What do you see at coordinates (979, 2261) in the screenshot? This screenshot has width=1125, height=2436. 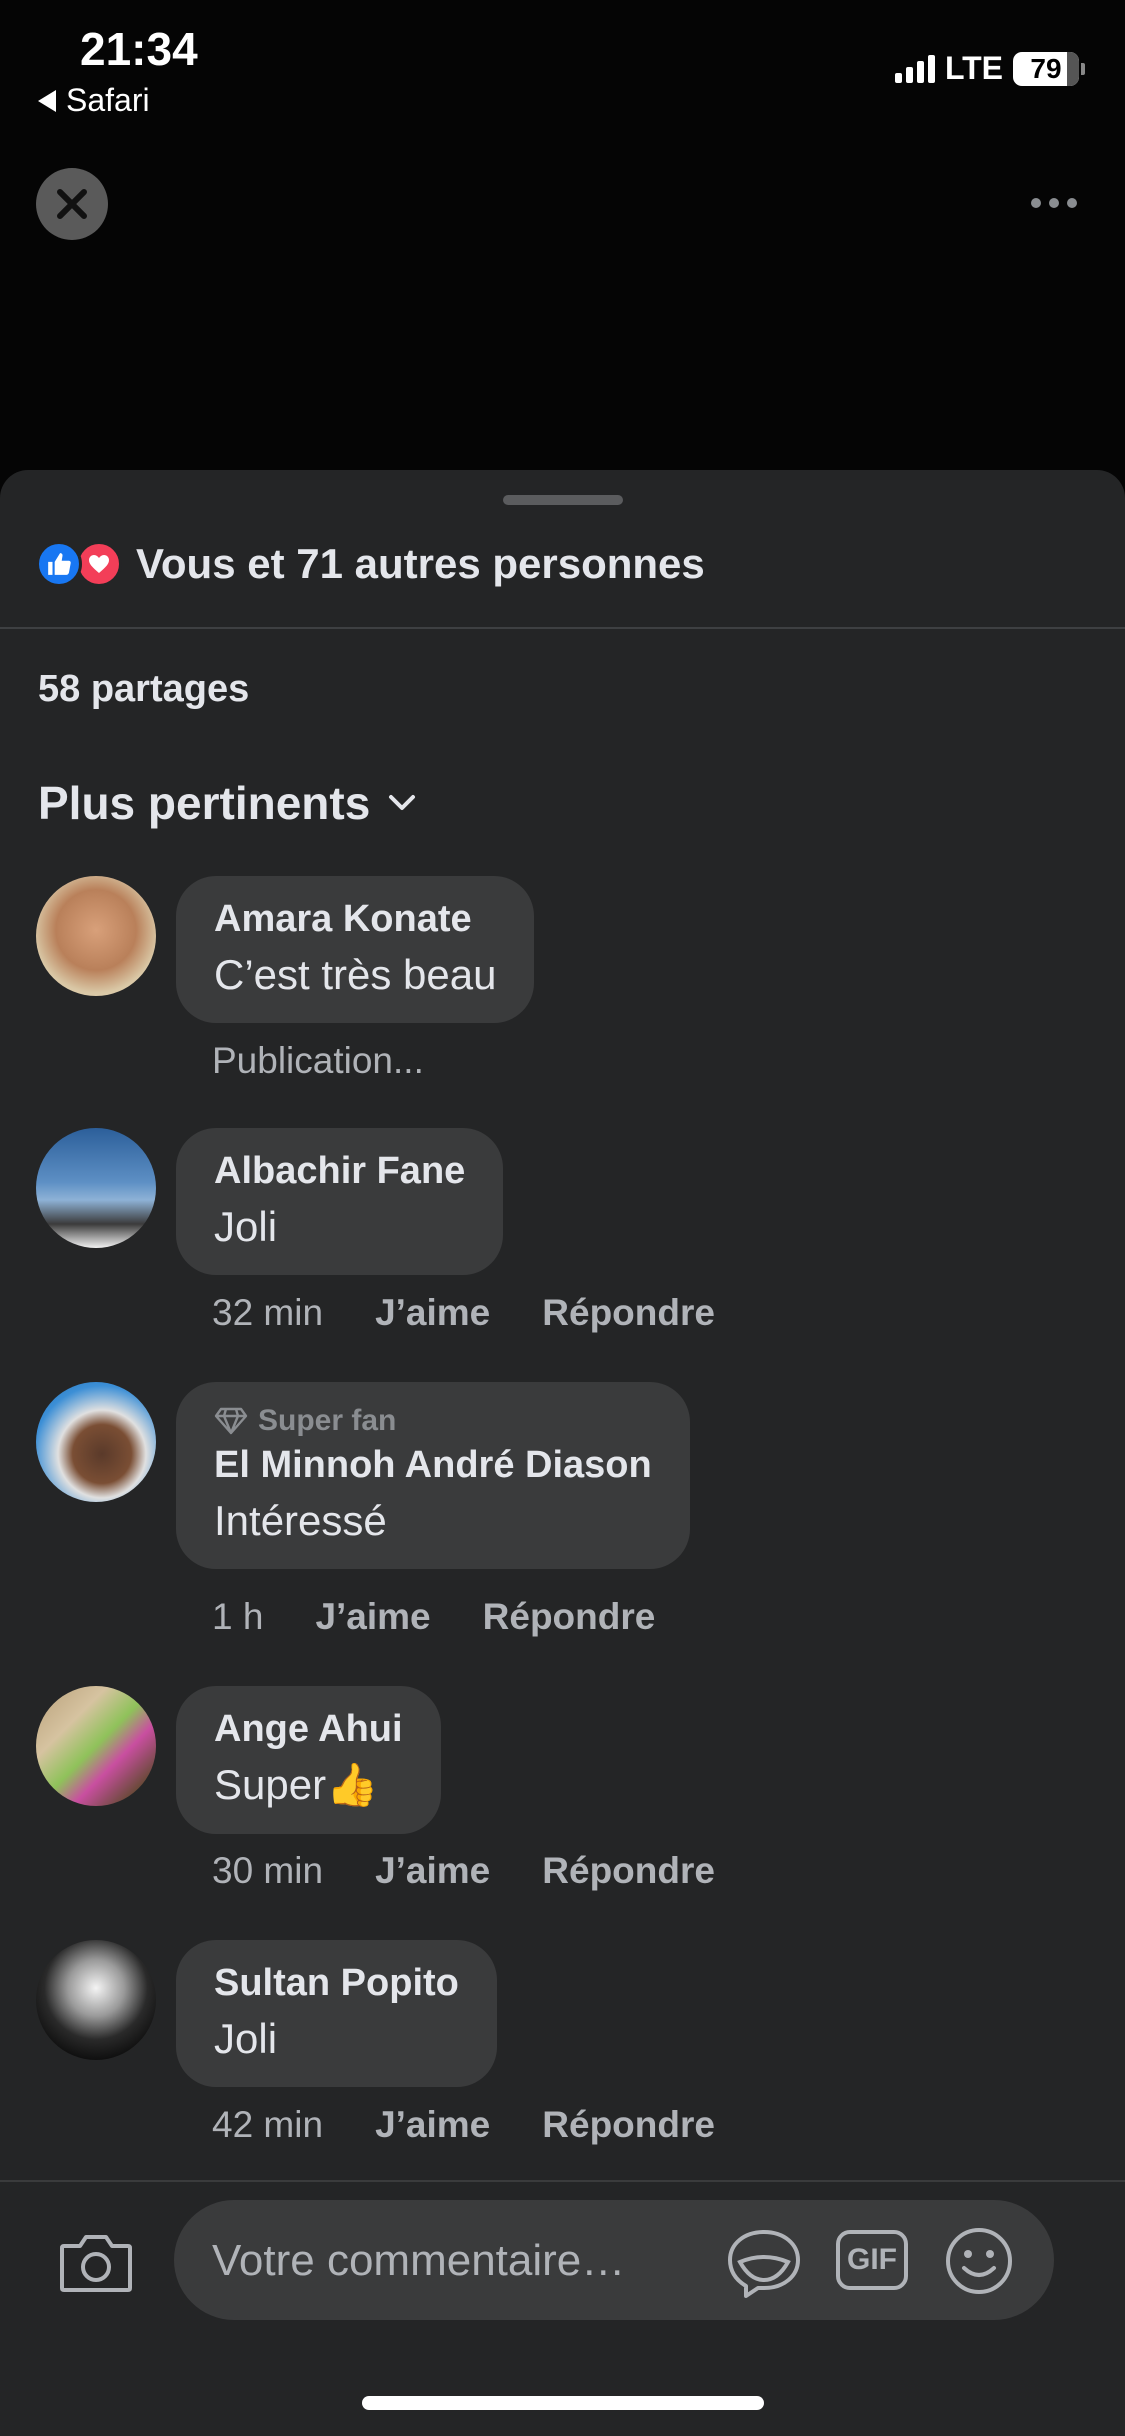 I see `emoji-icon` at bounding box center [979, 2261].